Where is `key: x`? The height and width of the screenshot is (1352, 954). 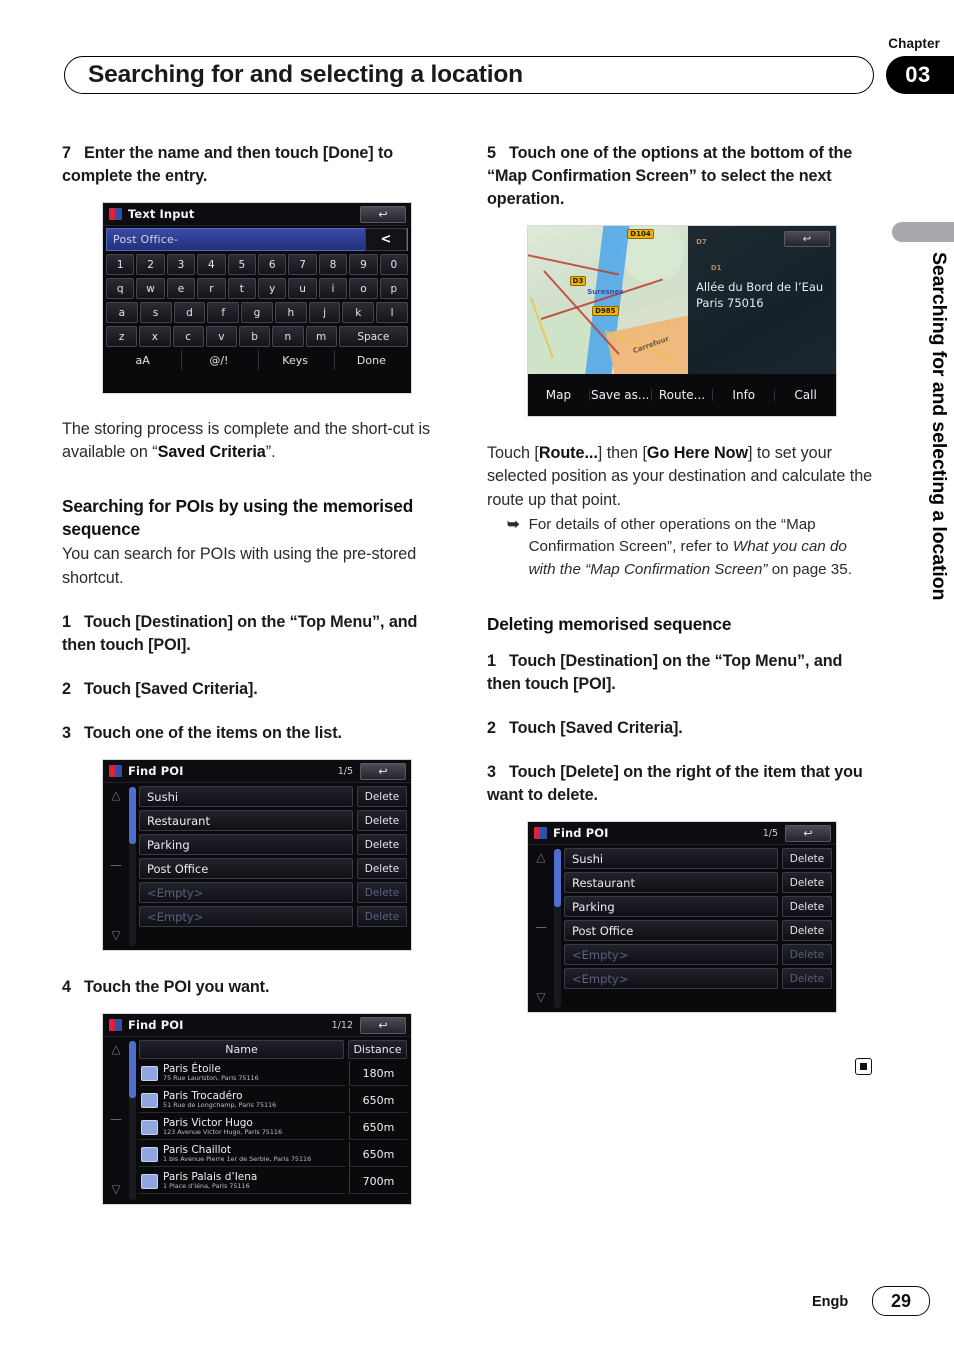 key: x is located at coordinates (155, 336).